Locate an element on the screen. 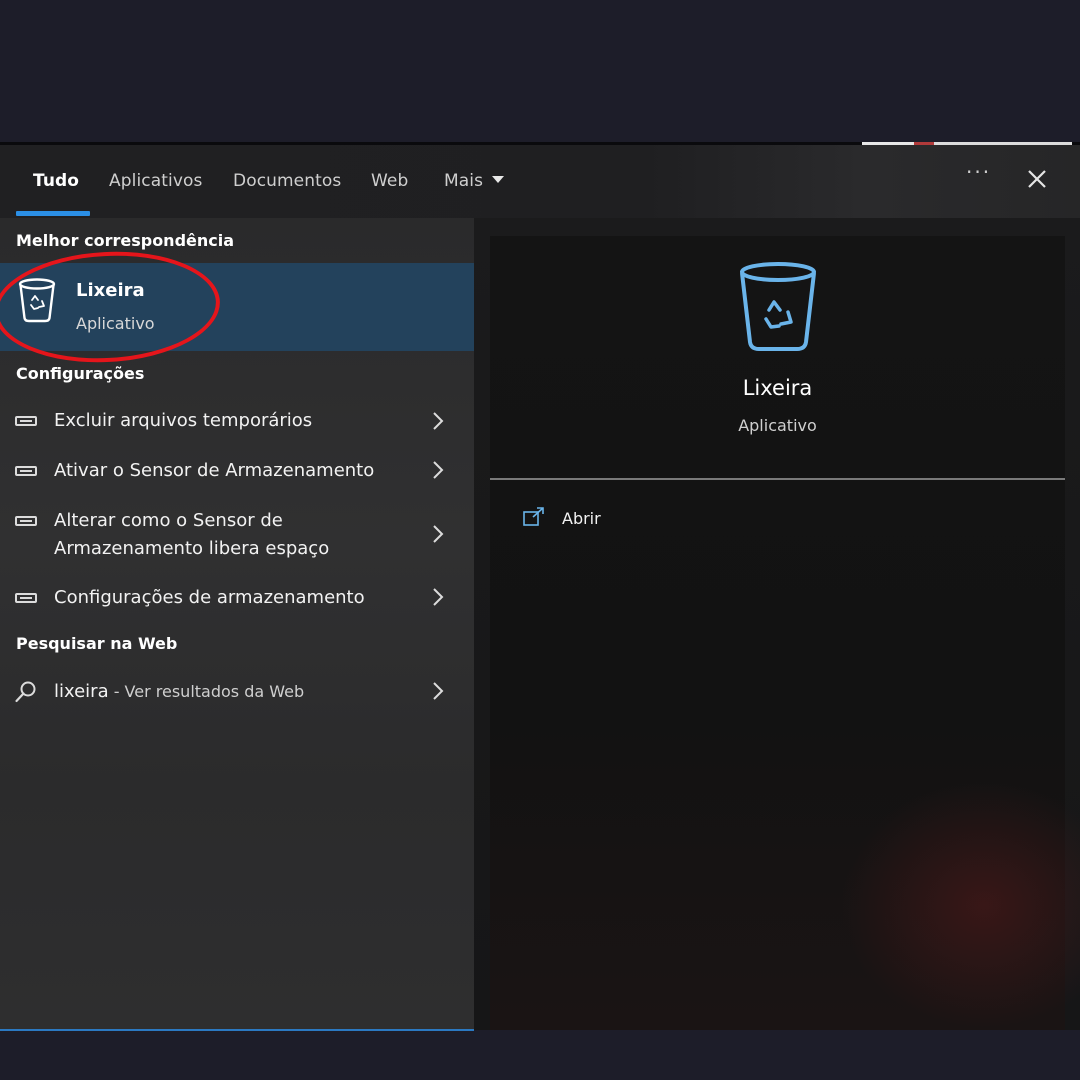 Image resolution: width=1080 pixels, height=1080 pixels. list-item-label-line2: Armazenamento libera espaço is located at coordinates (192, 548).